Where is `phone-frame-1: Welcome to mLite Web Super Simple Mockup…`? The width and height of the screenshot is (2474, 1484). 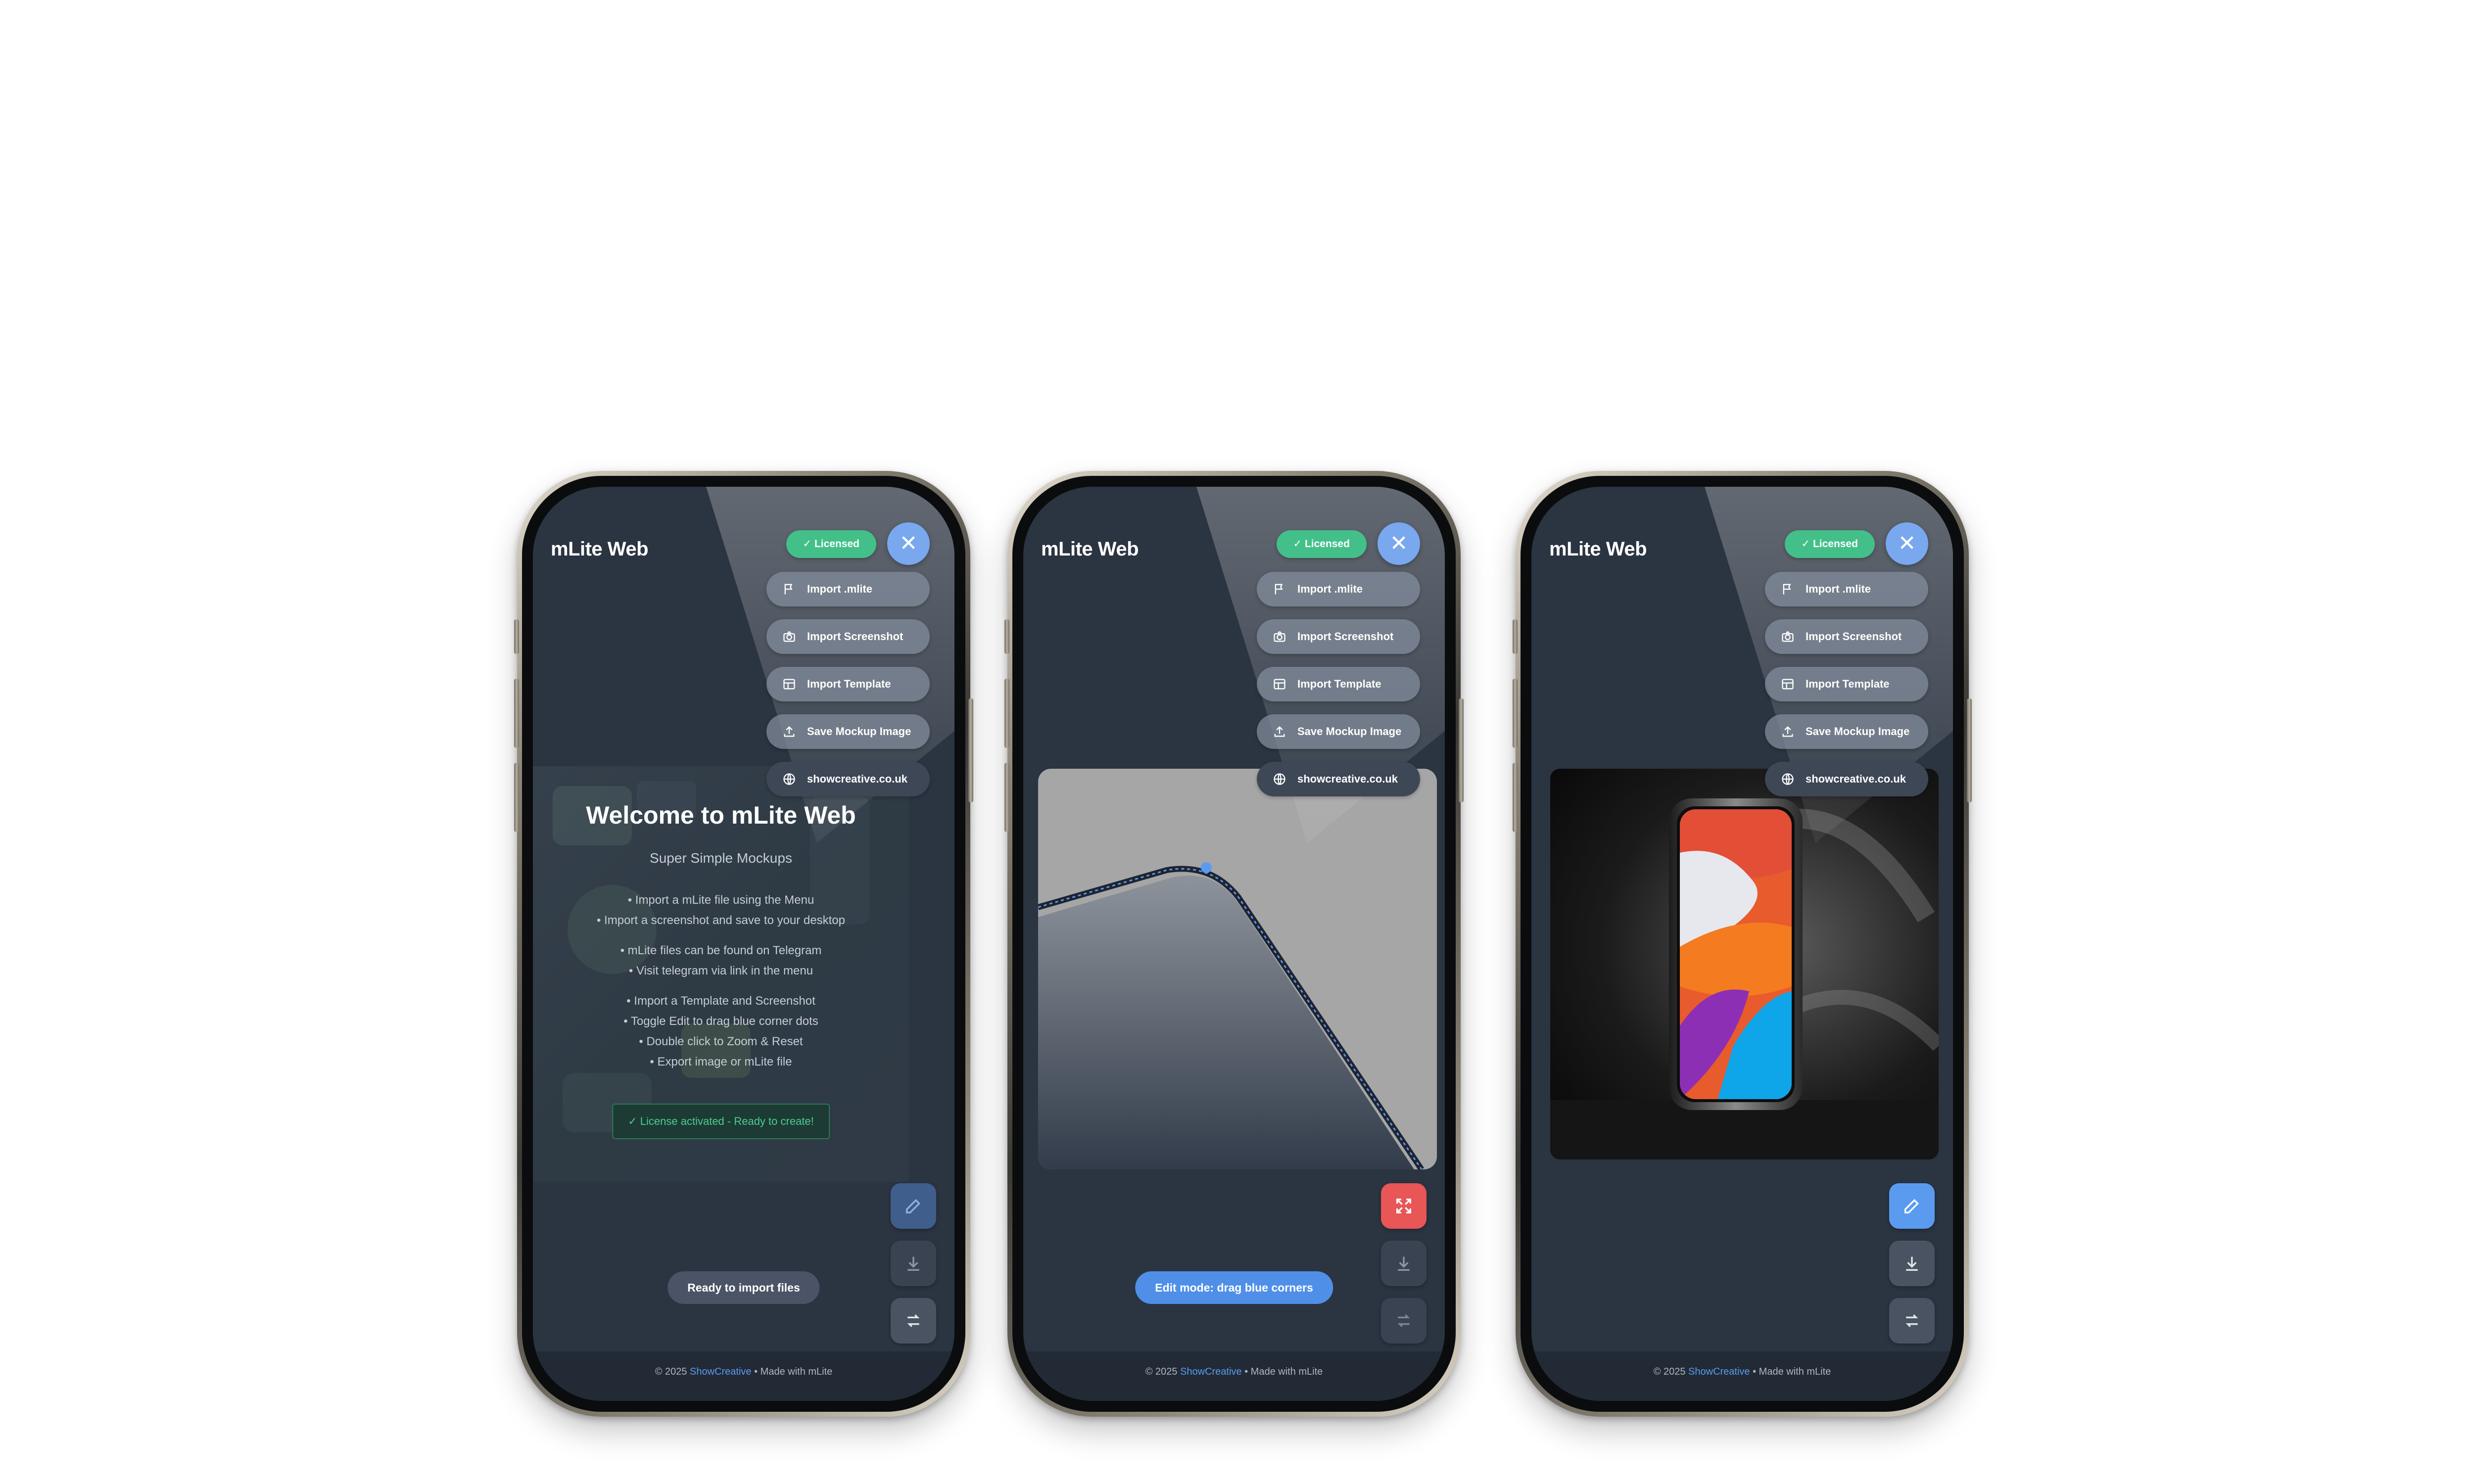
phone-frame-1: Welcome to mLite Web Super Simple Mockup… is located at coordinates (744, 944).